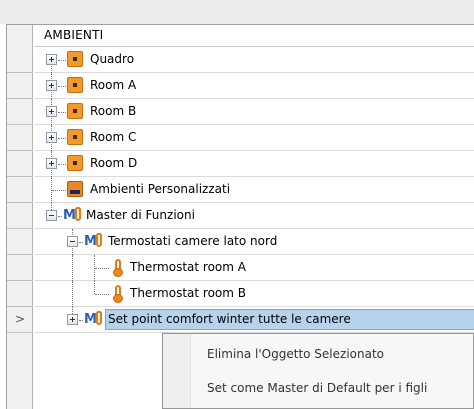  I want to click on tree-item-label: Room D, so click(114, 163).